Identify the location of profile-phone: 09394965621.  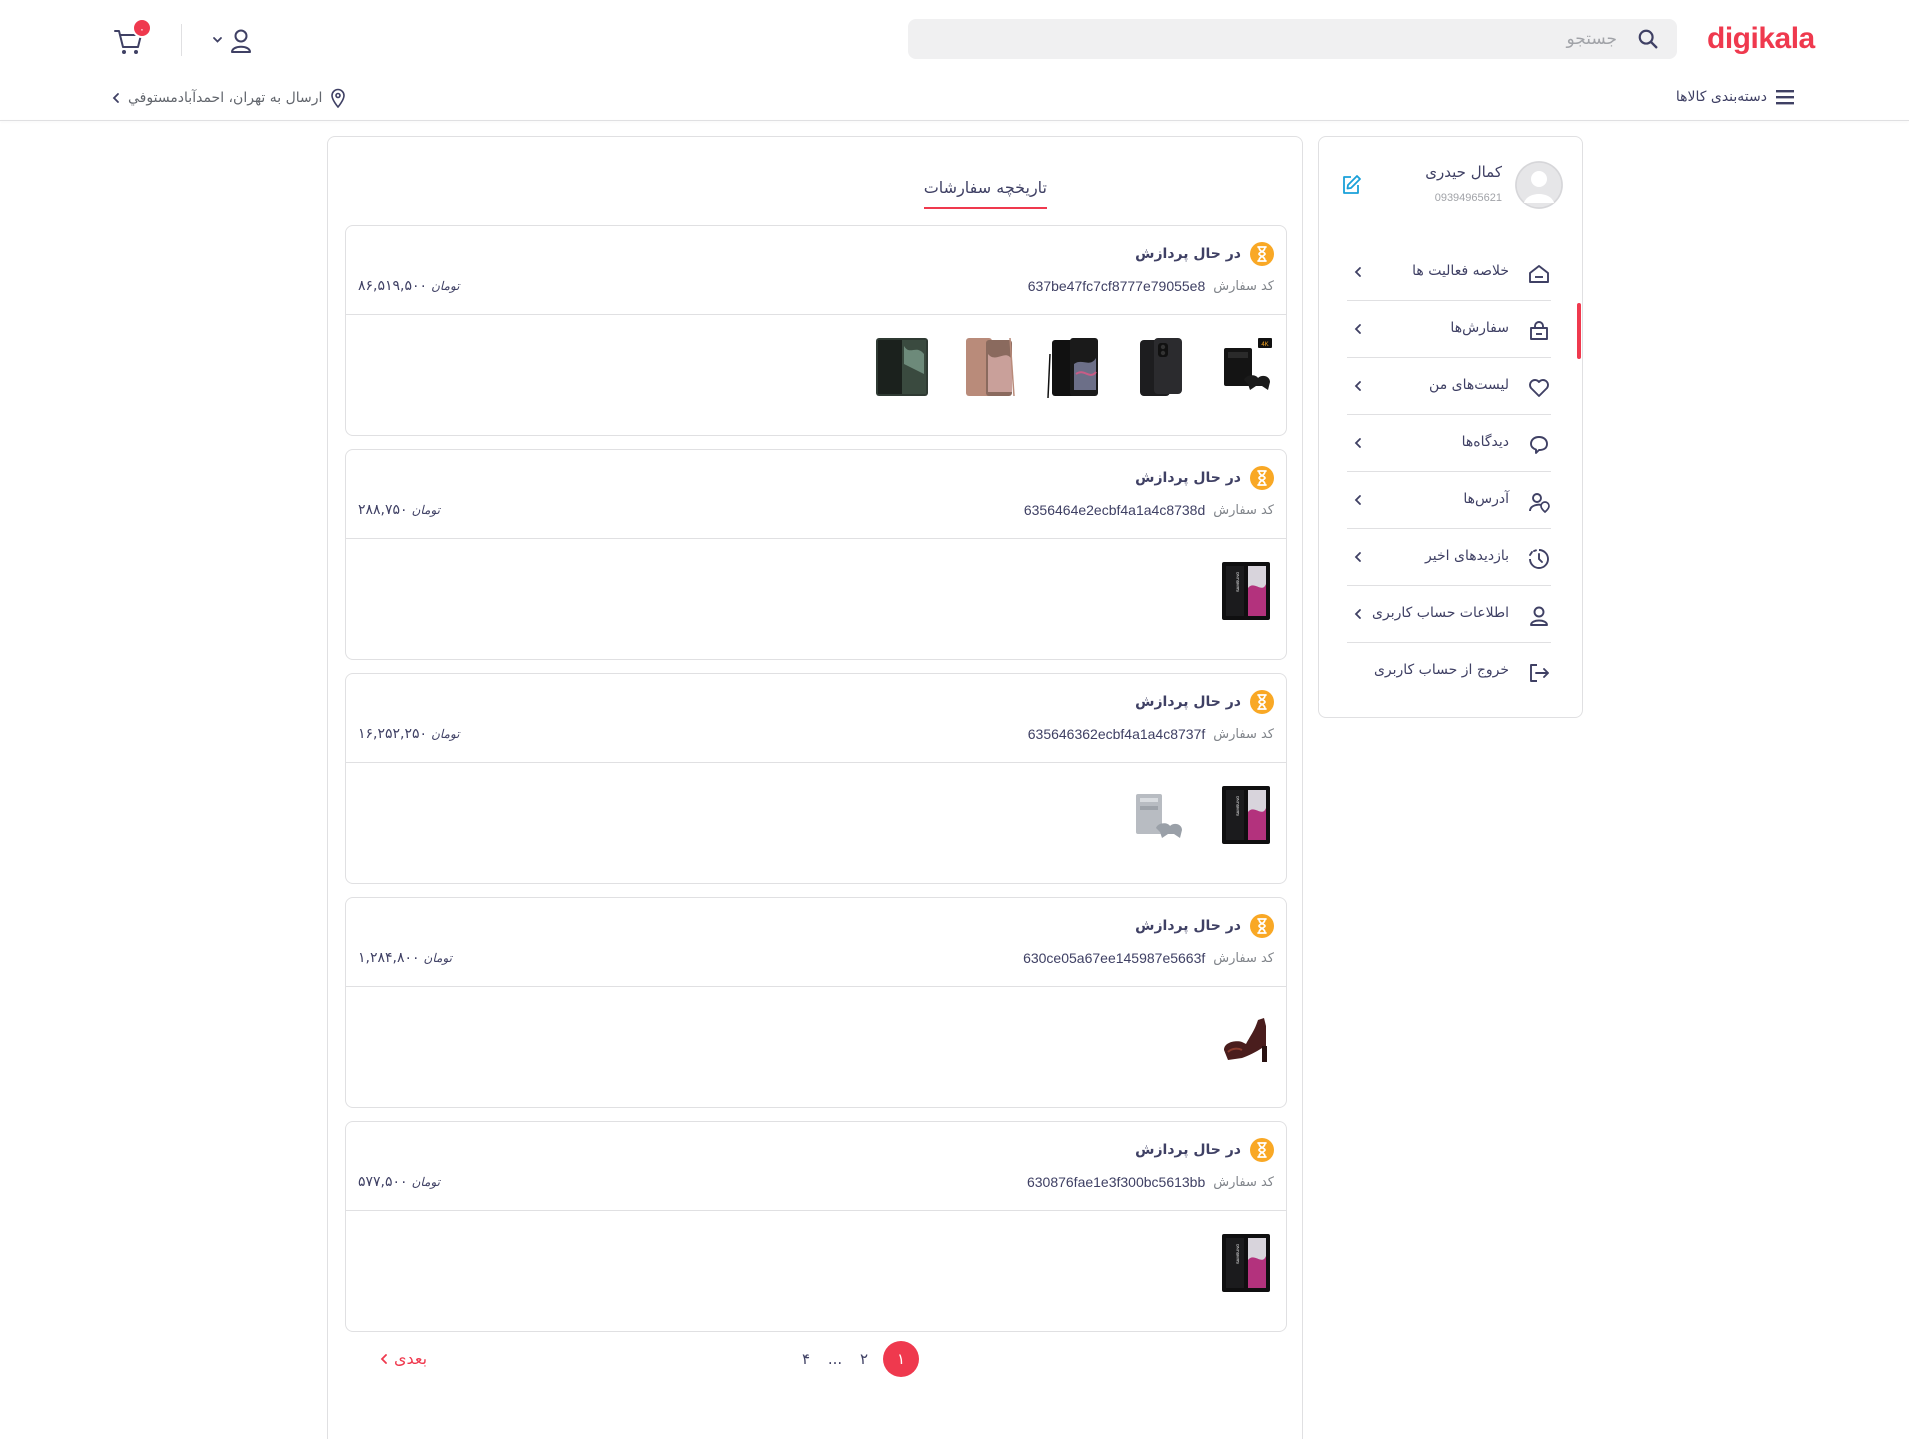
(1468, 198).